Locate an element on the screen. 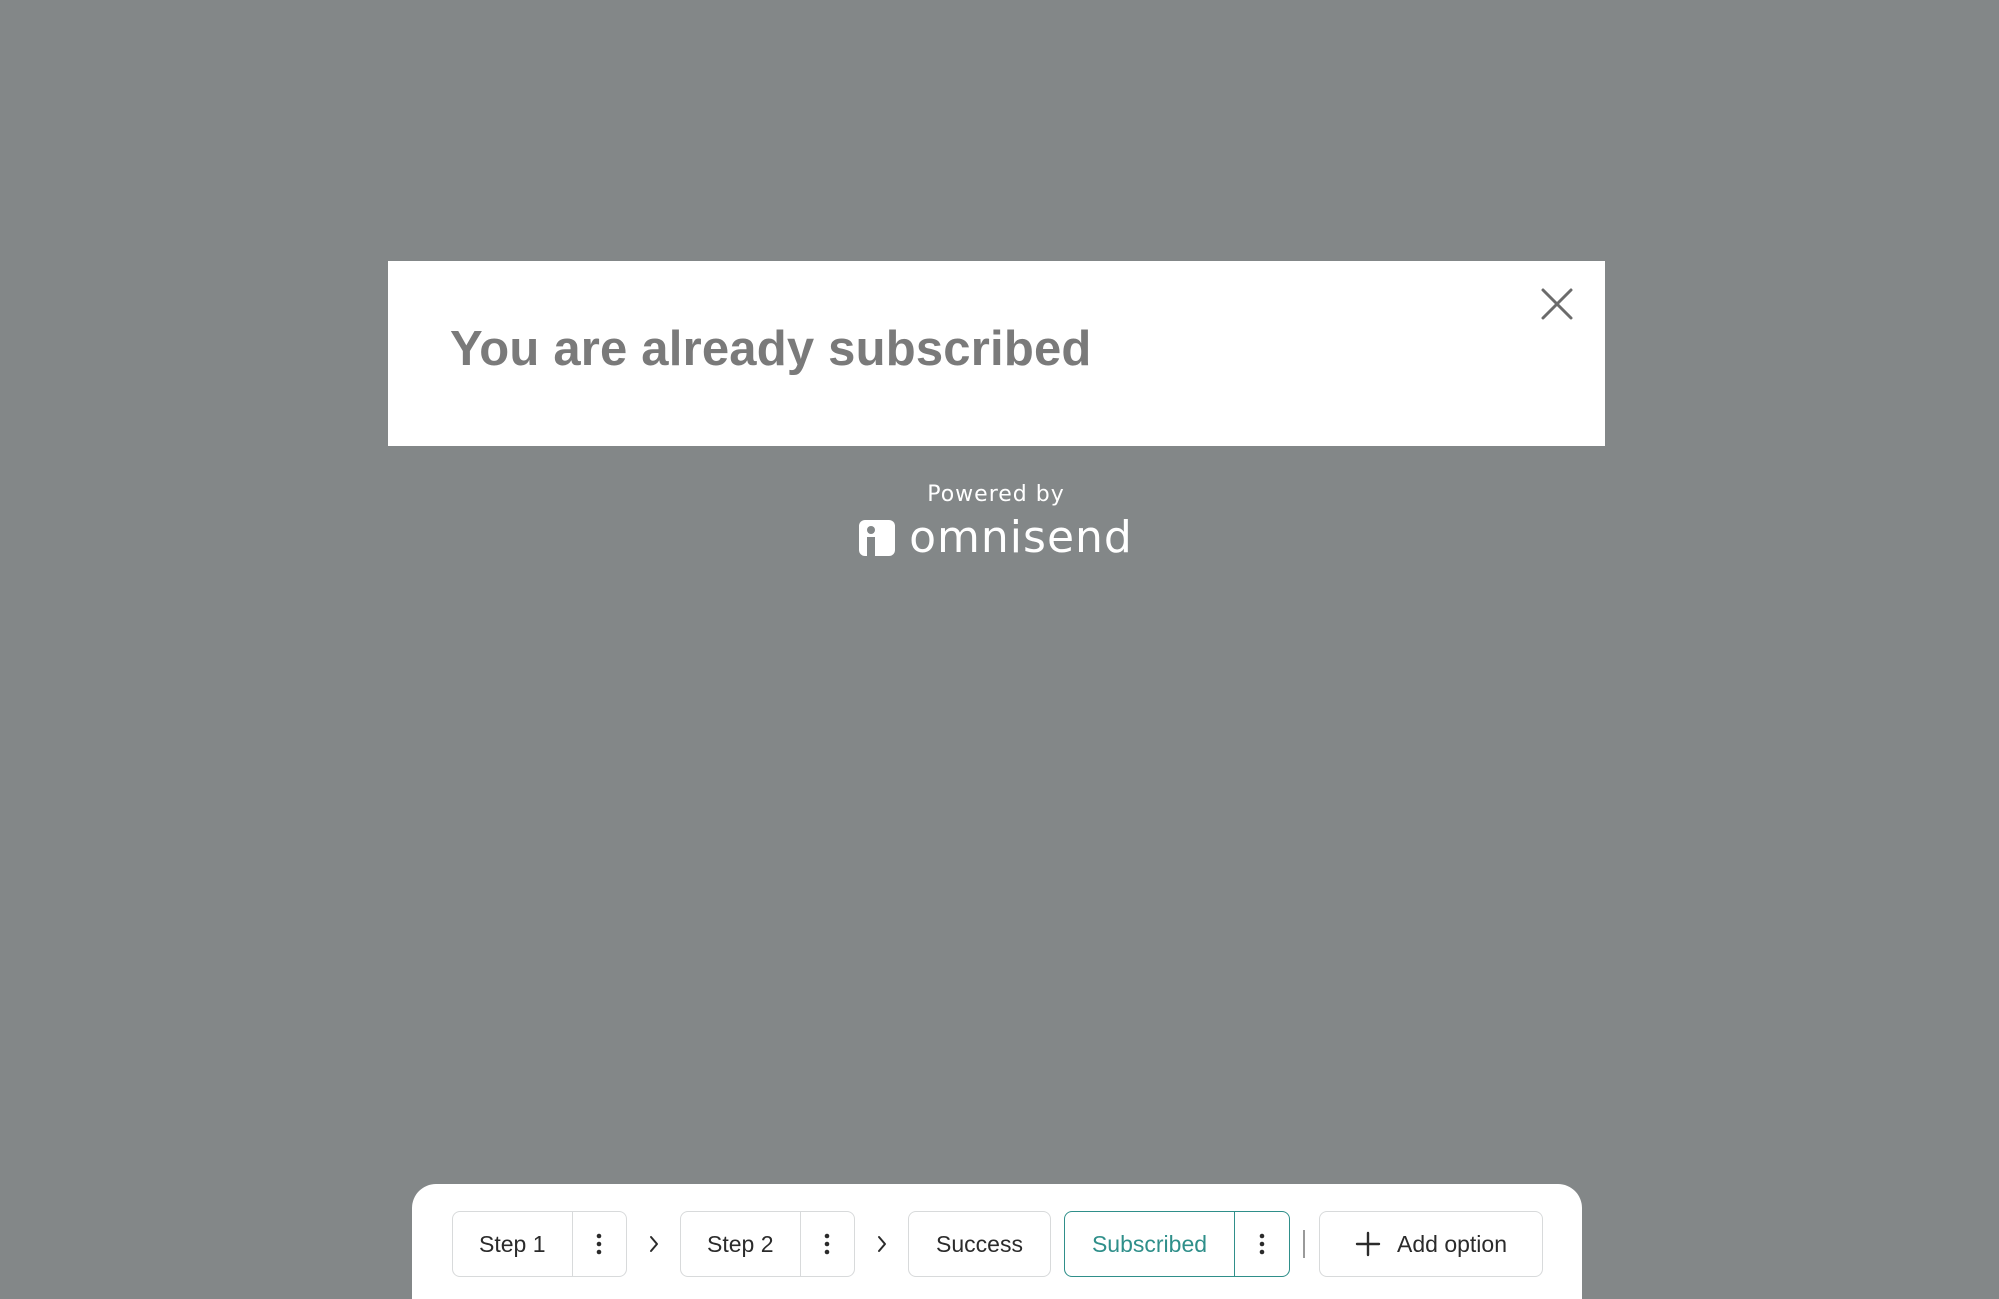  plus-icon is located at coordinates (1368, 1244).